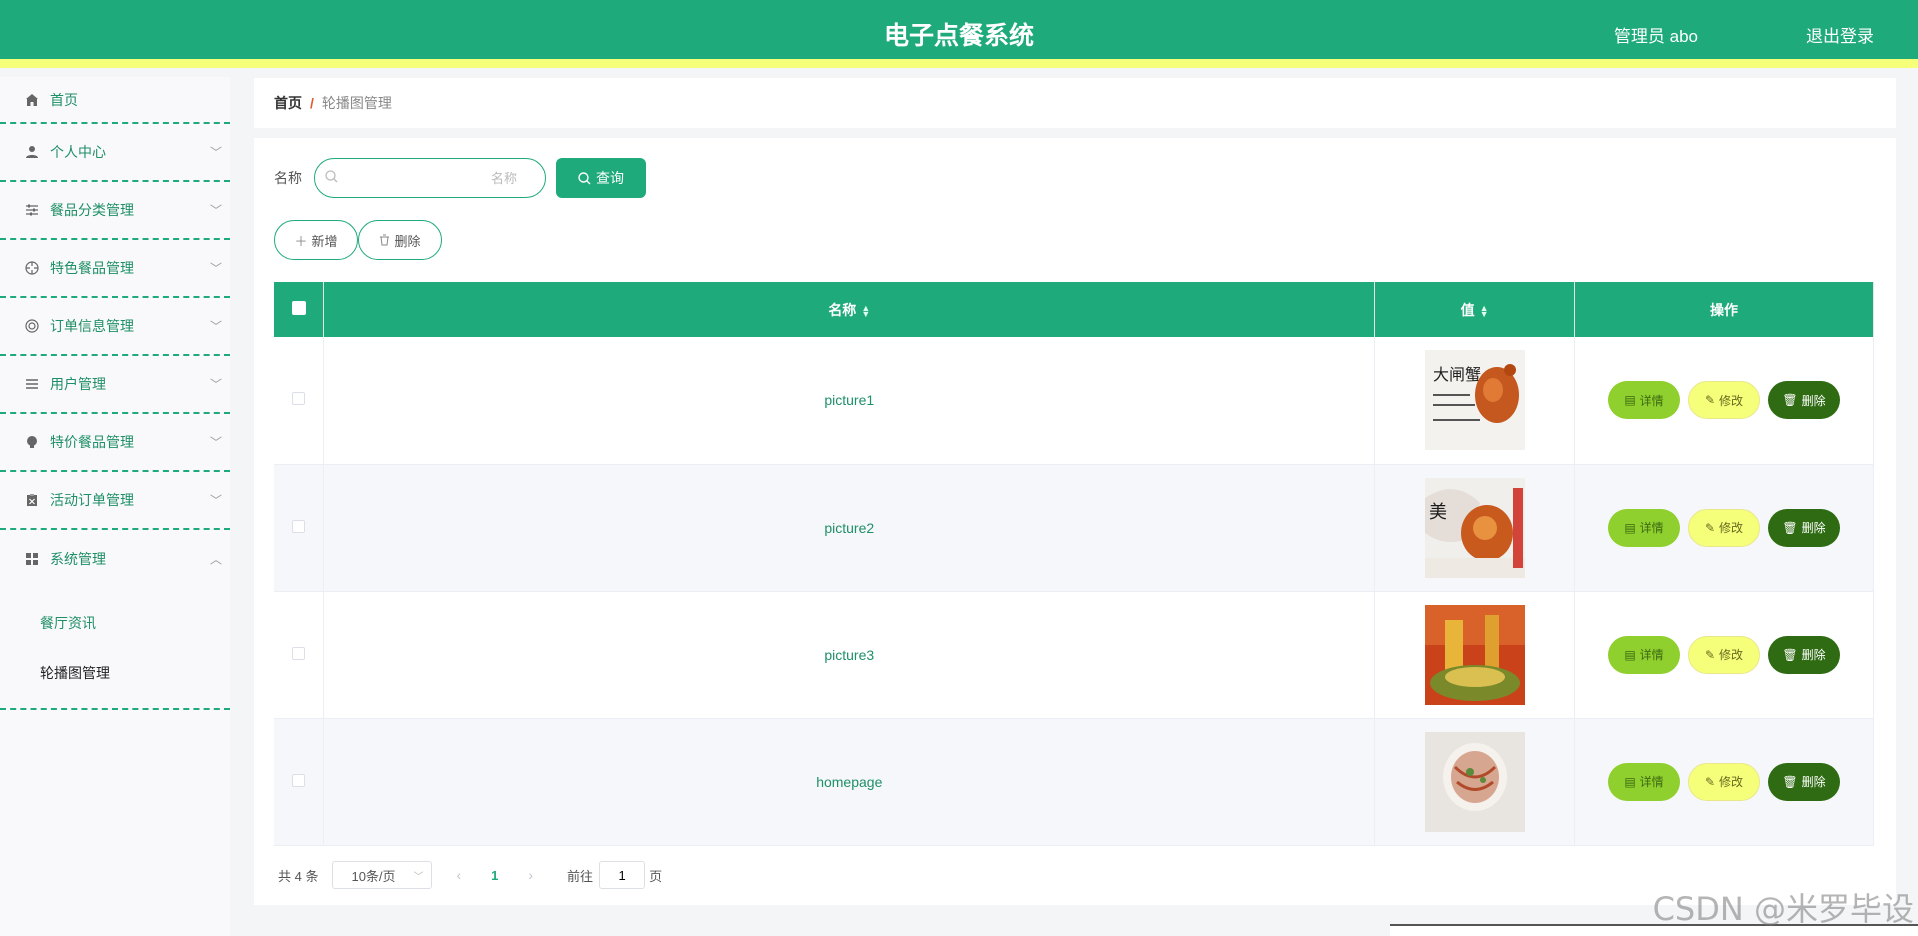 Image resolution: width=1918 pixels, height=936 pixels. I want to click on home-icon, so click(32, 100).